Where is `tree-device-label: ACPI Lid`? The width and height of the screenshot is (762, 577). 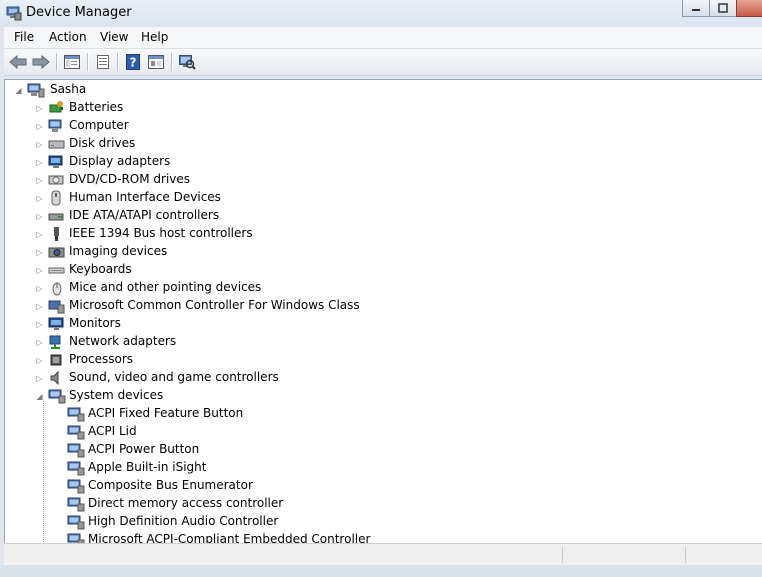 tree-device-label: ACPI Lid is located at coordinates (112, 431).